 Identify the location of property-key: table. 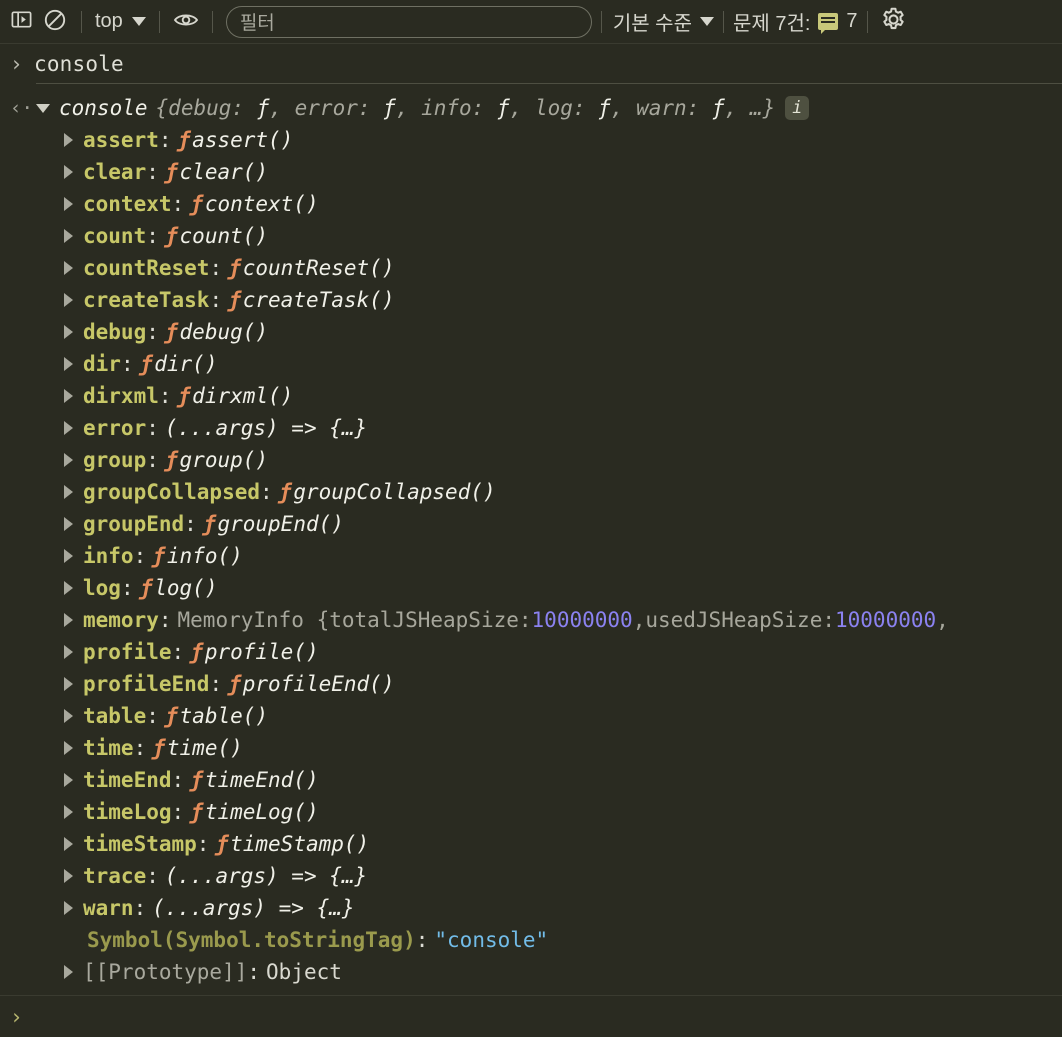
(115, 716).